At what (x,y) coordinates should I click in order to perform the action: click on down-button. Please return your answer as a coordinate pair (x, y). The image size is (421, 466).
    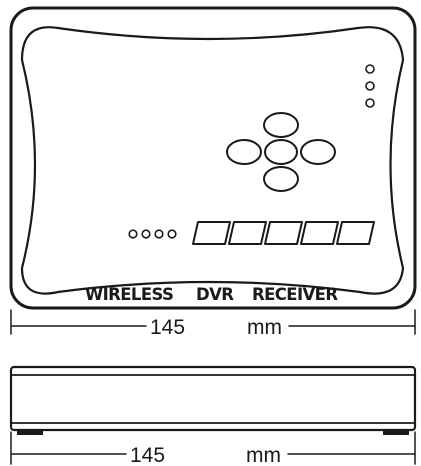
    Looking at the image, I should click on (281, 179).